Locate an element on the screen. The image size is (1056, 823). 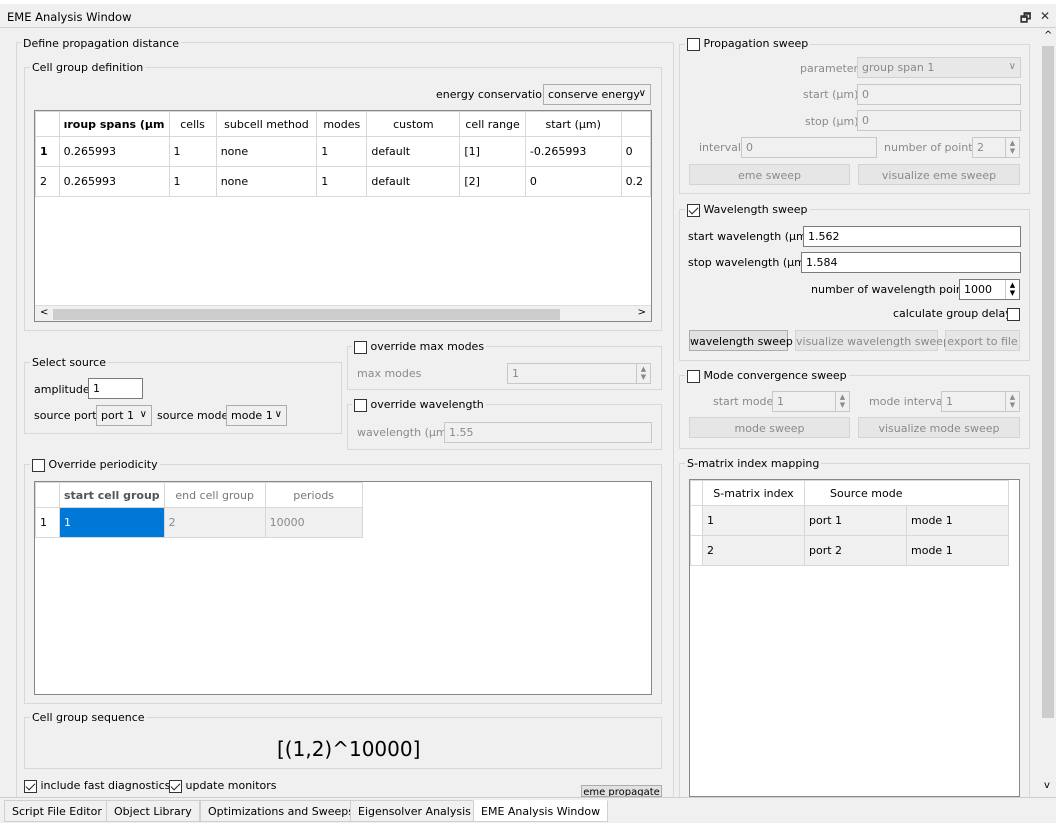
visualize-eme-sweep-button: visualize eme sweep is located at coordinates (939, 174).